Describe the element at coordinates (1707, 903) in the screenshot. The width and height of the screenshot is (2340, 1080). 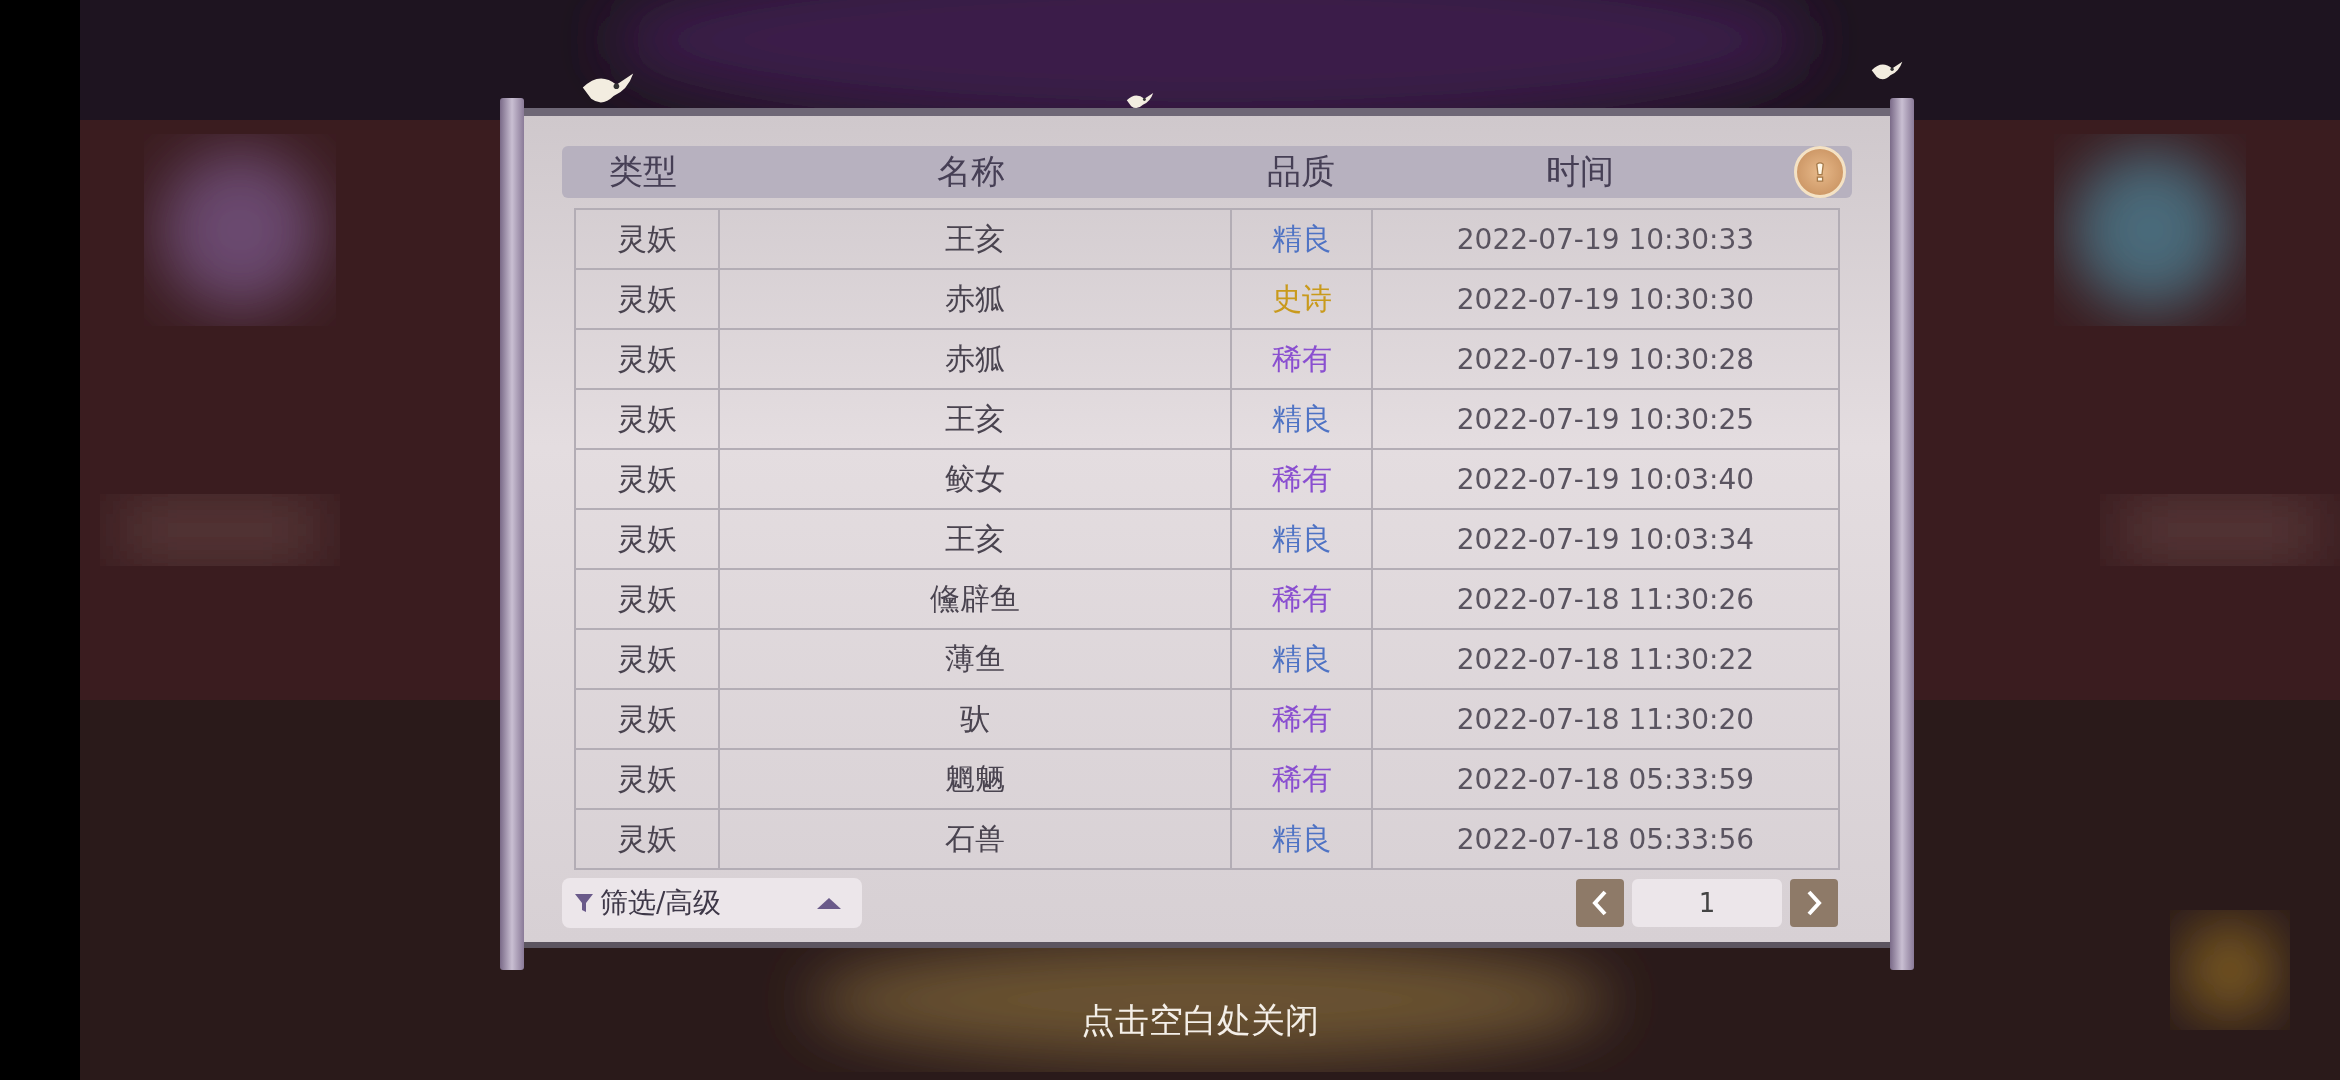
I see `page-number-field: 1` at that location.